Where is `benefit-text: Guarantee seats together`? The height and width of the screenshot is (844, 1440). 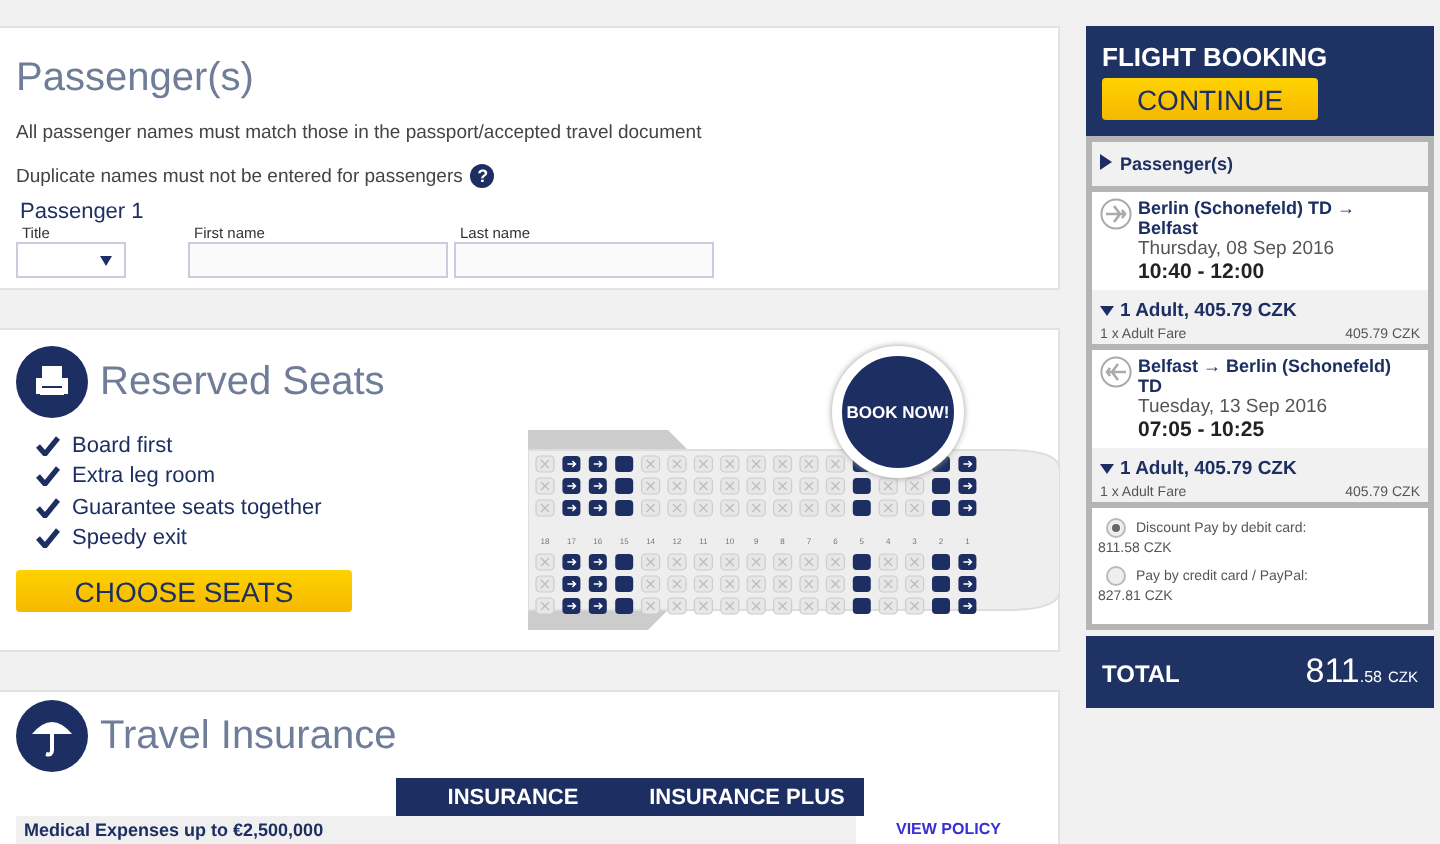 benefit-text: Guarantee seats together is located at coordinates (197, 507).